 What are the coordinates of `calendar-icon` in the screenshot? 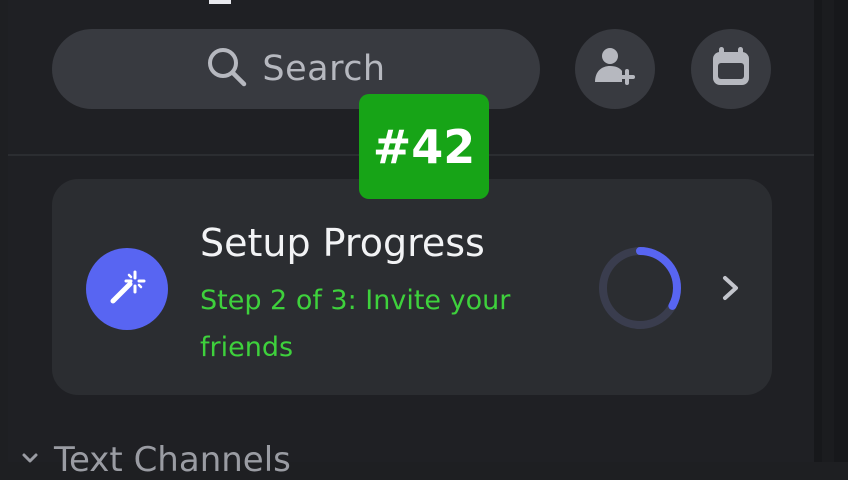 It's located at (731, 69).